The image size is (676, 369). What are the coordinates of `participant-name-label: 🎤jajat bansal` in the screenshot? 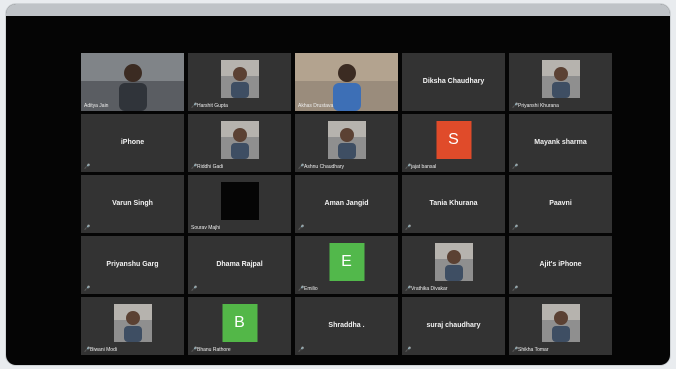 It's located at (420, 167).